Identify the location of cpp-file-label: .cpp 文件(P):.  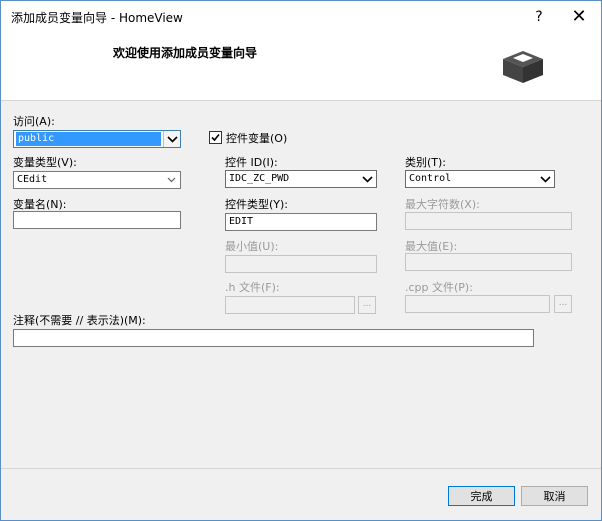
(439, 287).